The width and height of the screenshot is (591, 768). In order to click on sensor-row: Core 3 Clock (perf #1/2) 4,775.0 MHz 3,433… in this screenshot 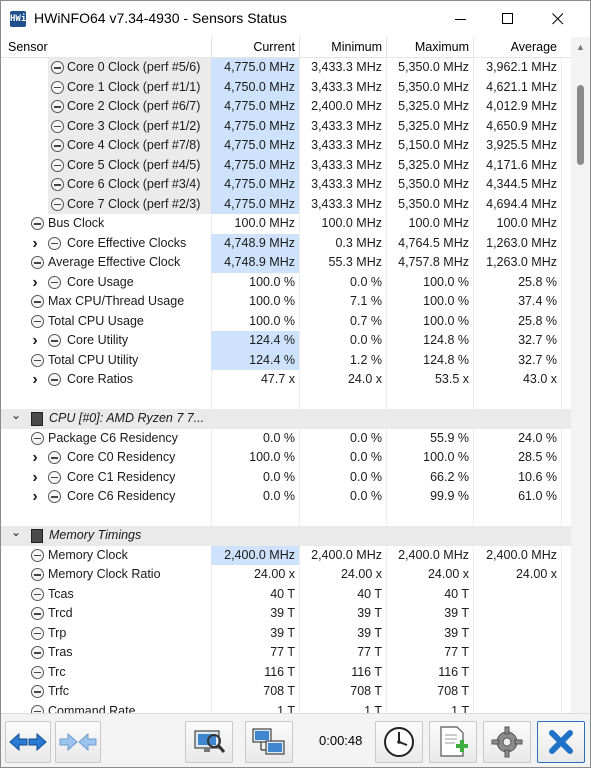, I will do `click(286, 126)`.